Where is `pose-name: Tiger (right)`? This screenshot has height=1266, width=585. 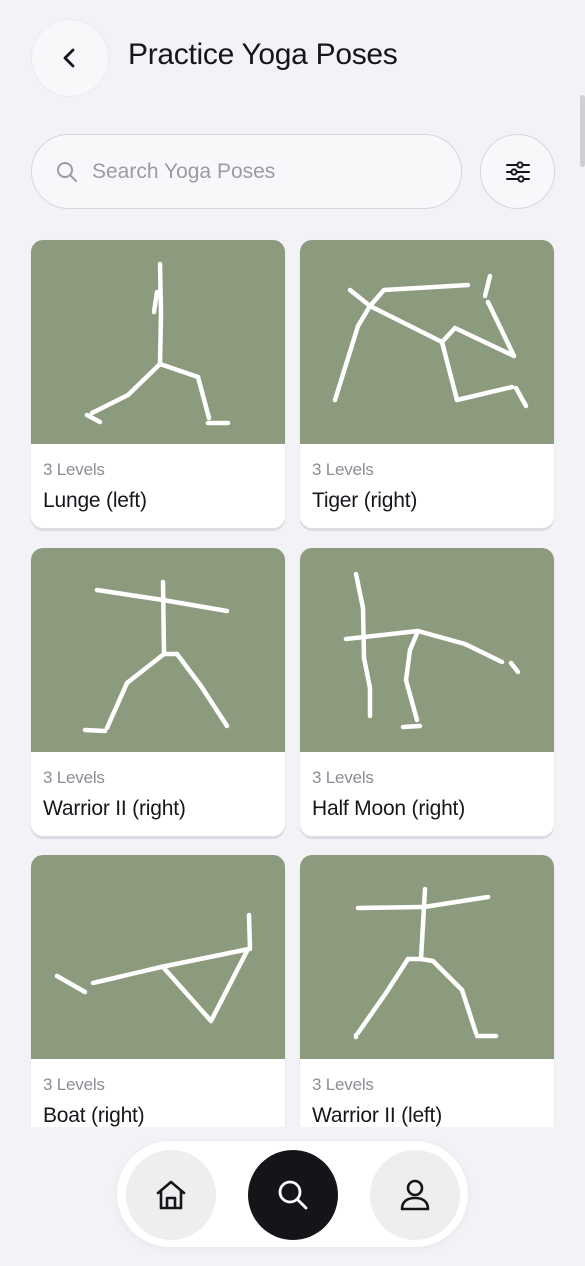
pose-name: Tiger (right) is located at coordinates (365, 500).